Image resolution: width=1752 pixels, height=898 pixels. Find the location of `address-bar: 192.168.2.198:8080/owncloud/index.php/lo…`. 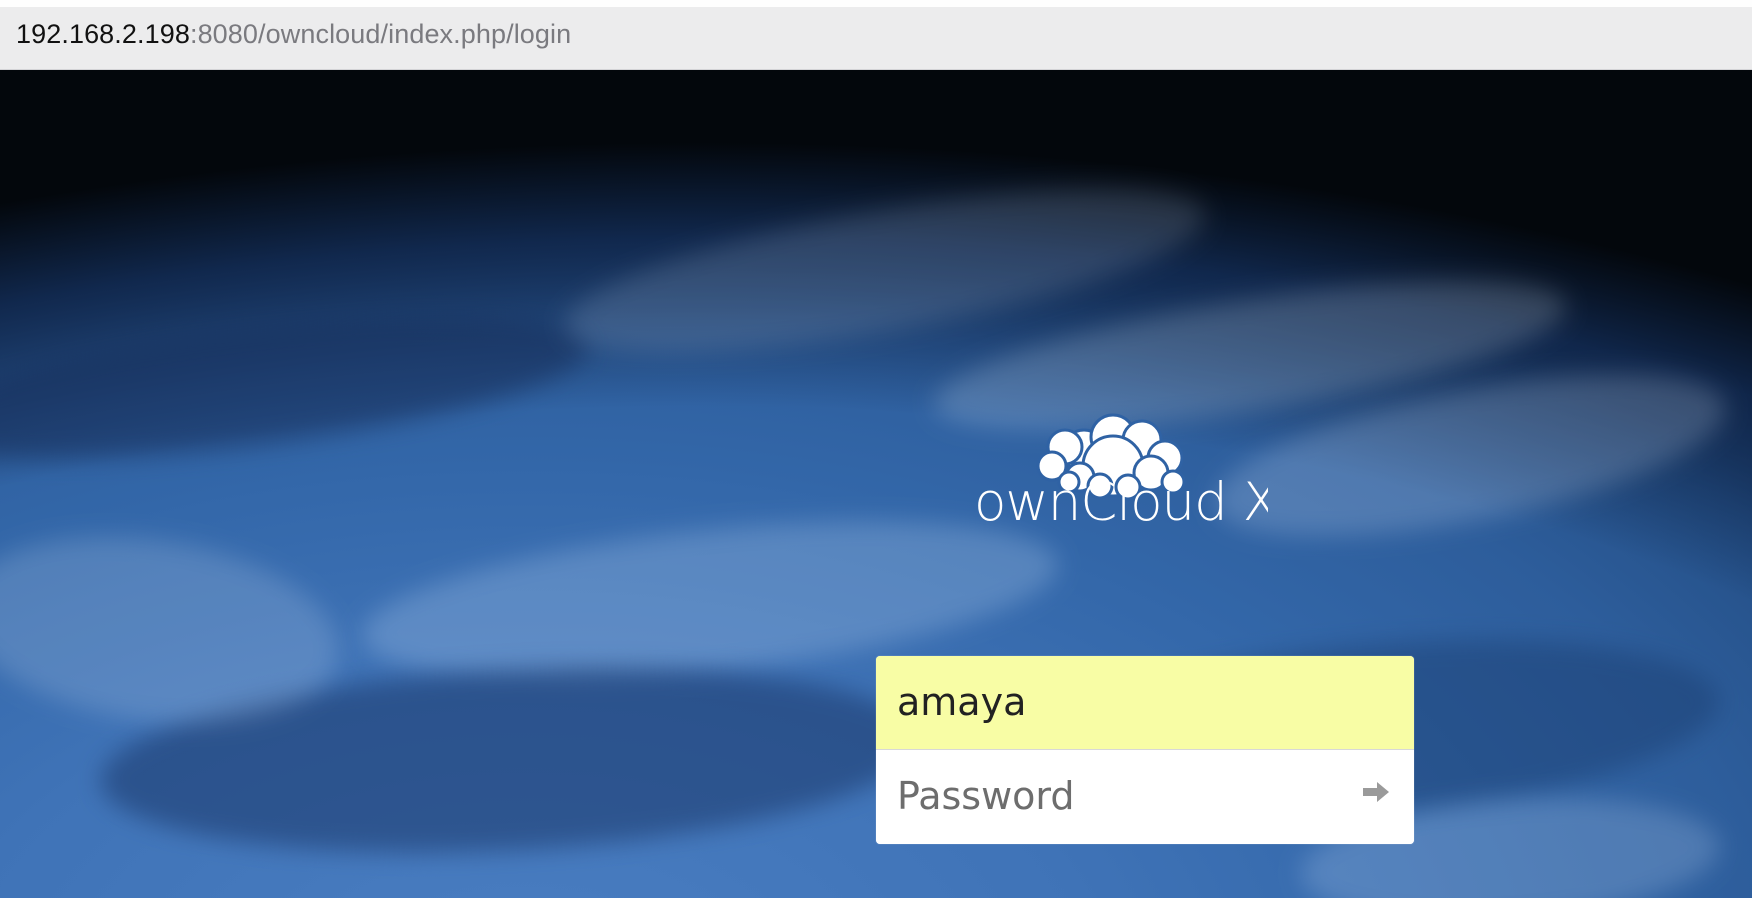

address-bar: 192.168.2.198:8080/owncloud/index.php/lo… is located at coordinates (876, 35).